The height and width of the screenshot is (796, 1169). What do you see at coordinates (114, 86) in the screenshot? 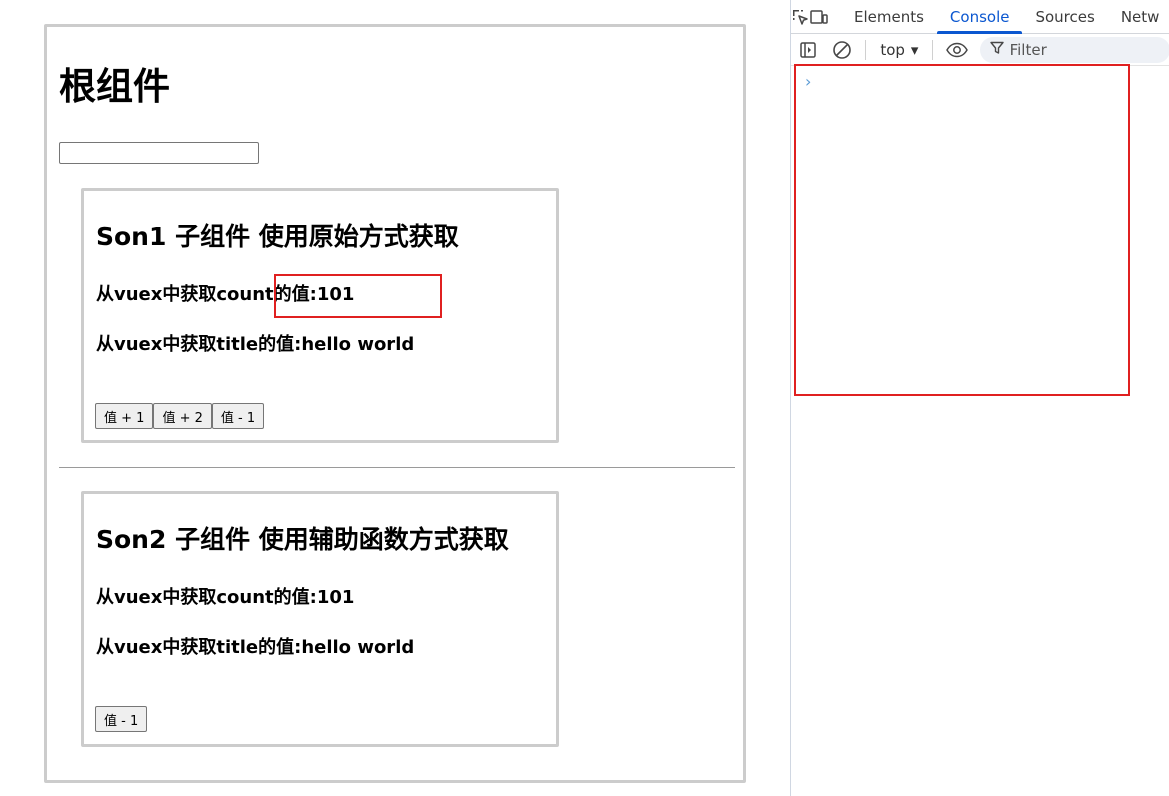
I see `root-title: 根组件` at bounding box center [114, 86].